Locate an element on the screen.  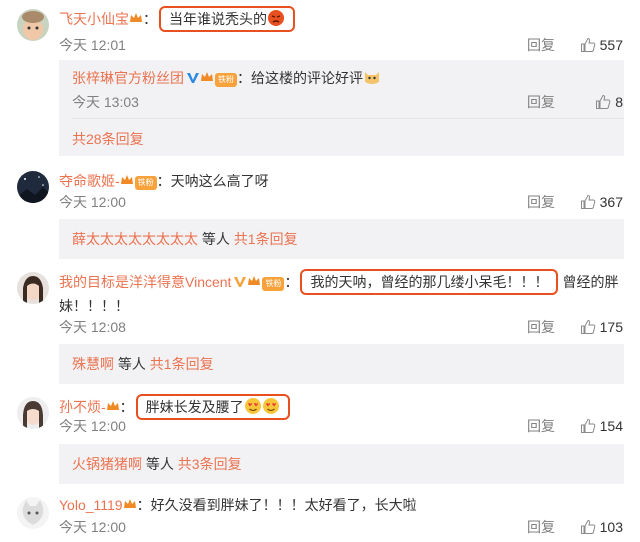
more-replies-link: 共28条回复 is located at coordinates (108, 139).